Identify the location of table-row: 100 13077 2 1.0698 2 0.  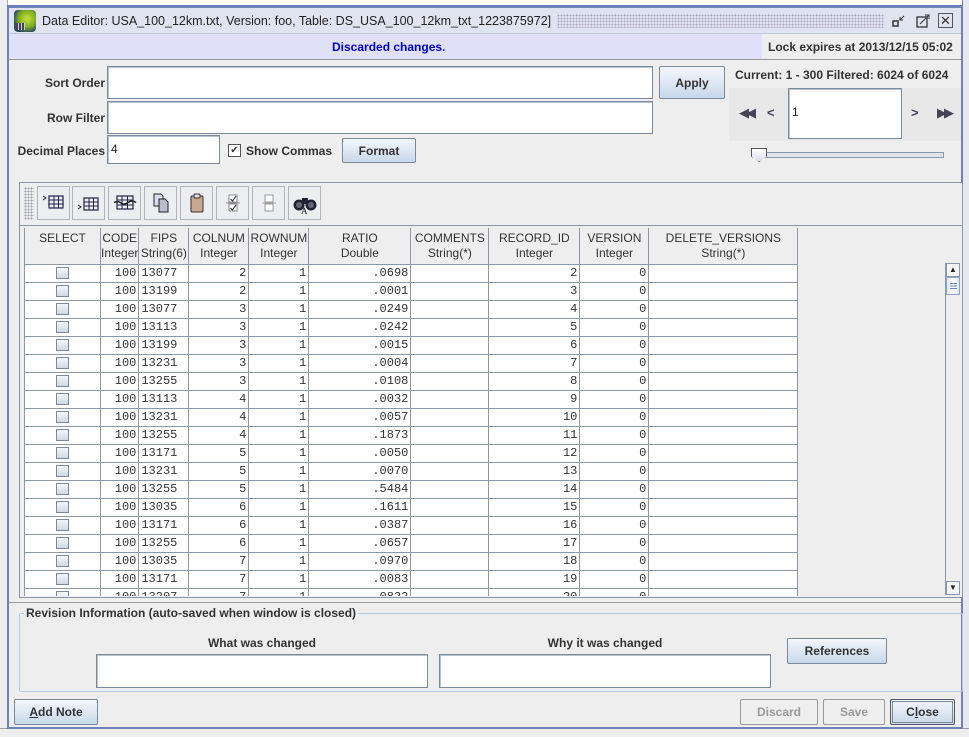
(411, 273).